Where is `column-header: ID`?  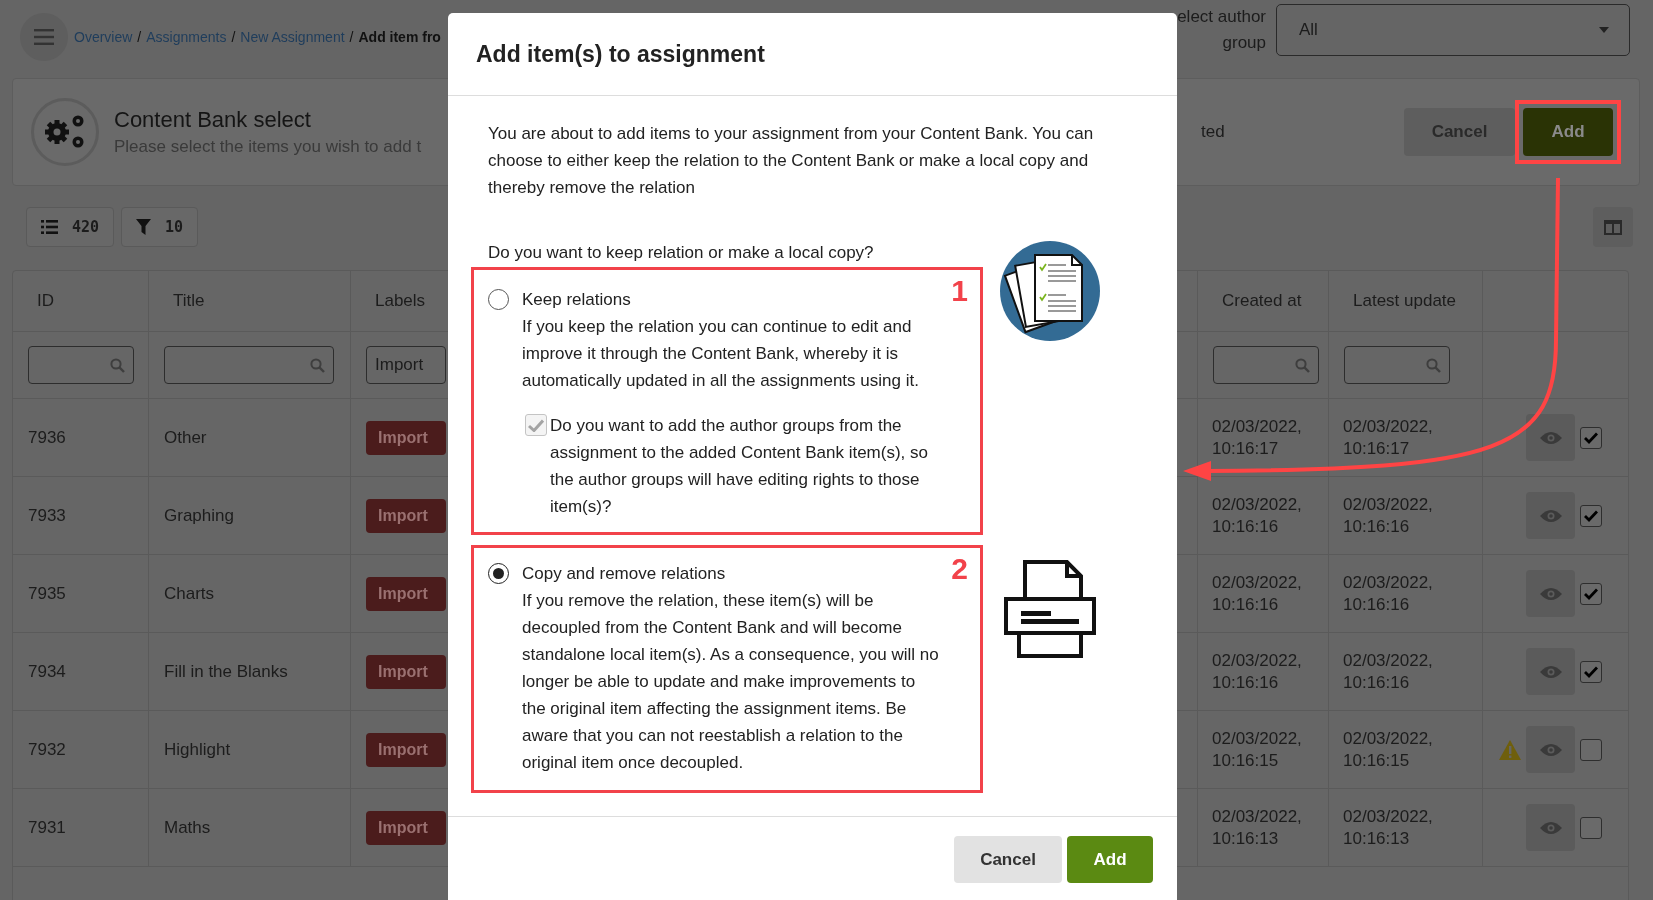
column-header: ID is located at coordinates (45, 301).